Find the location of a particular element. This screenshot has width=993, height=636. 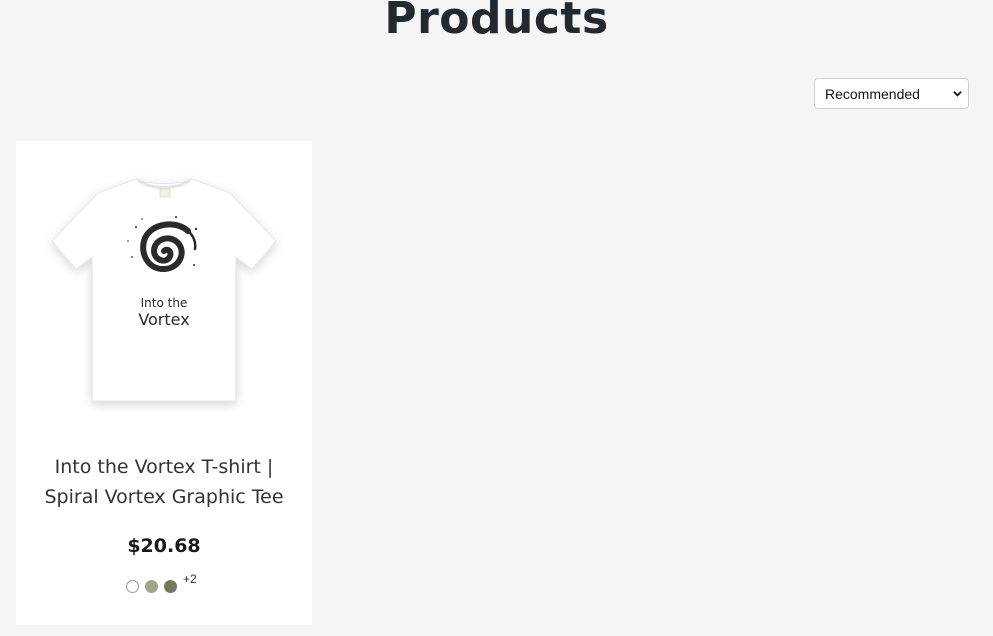

product-image: Into the Vortex is located at coordinates (164, 291).